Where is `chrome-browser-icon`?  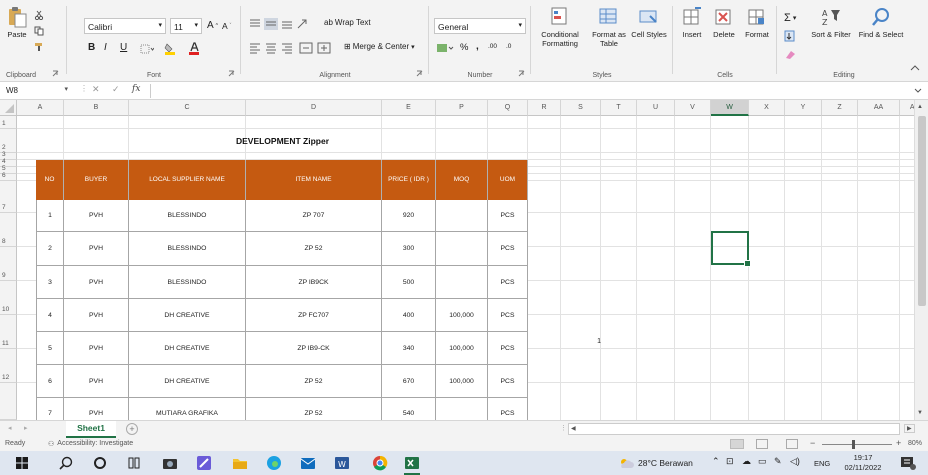
chrome-browser-icon is located at coordinates (380, 463).